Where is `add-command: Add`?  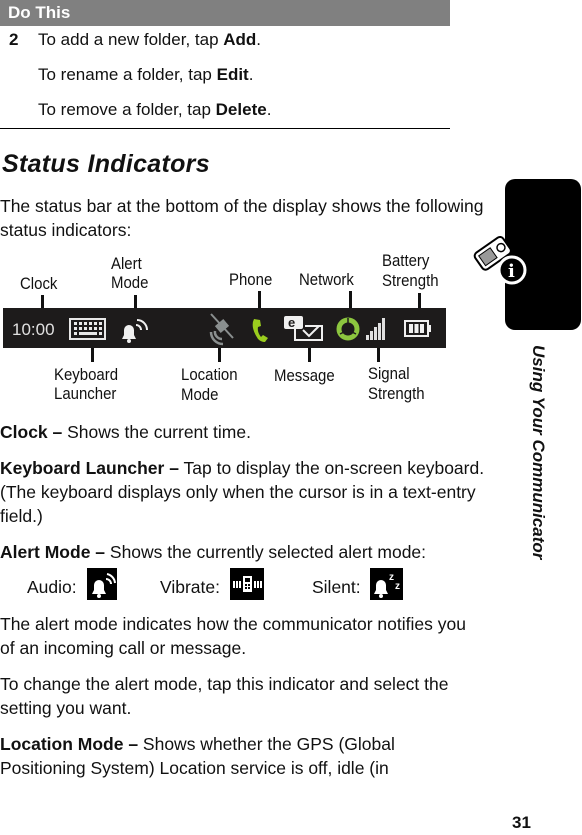
add-command: Add is located at coordinates (240, 39).